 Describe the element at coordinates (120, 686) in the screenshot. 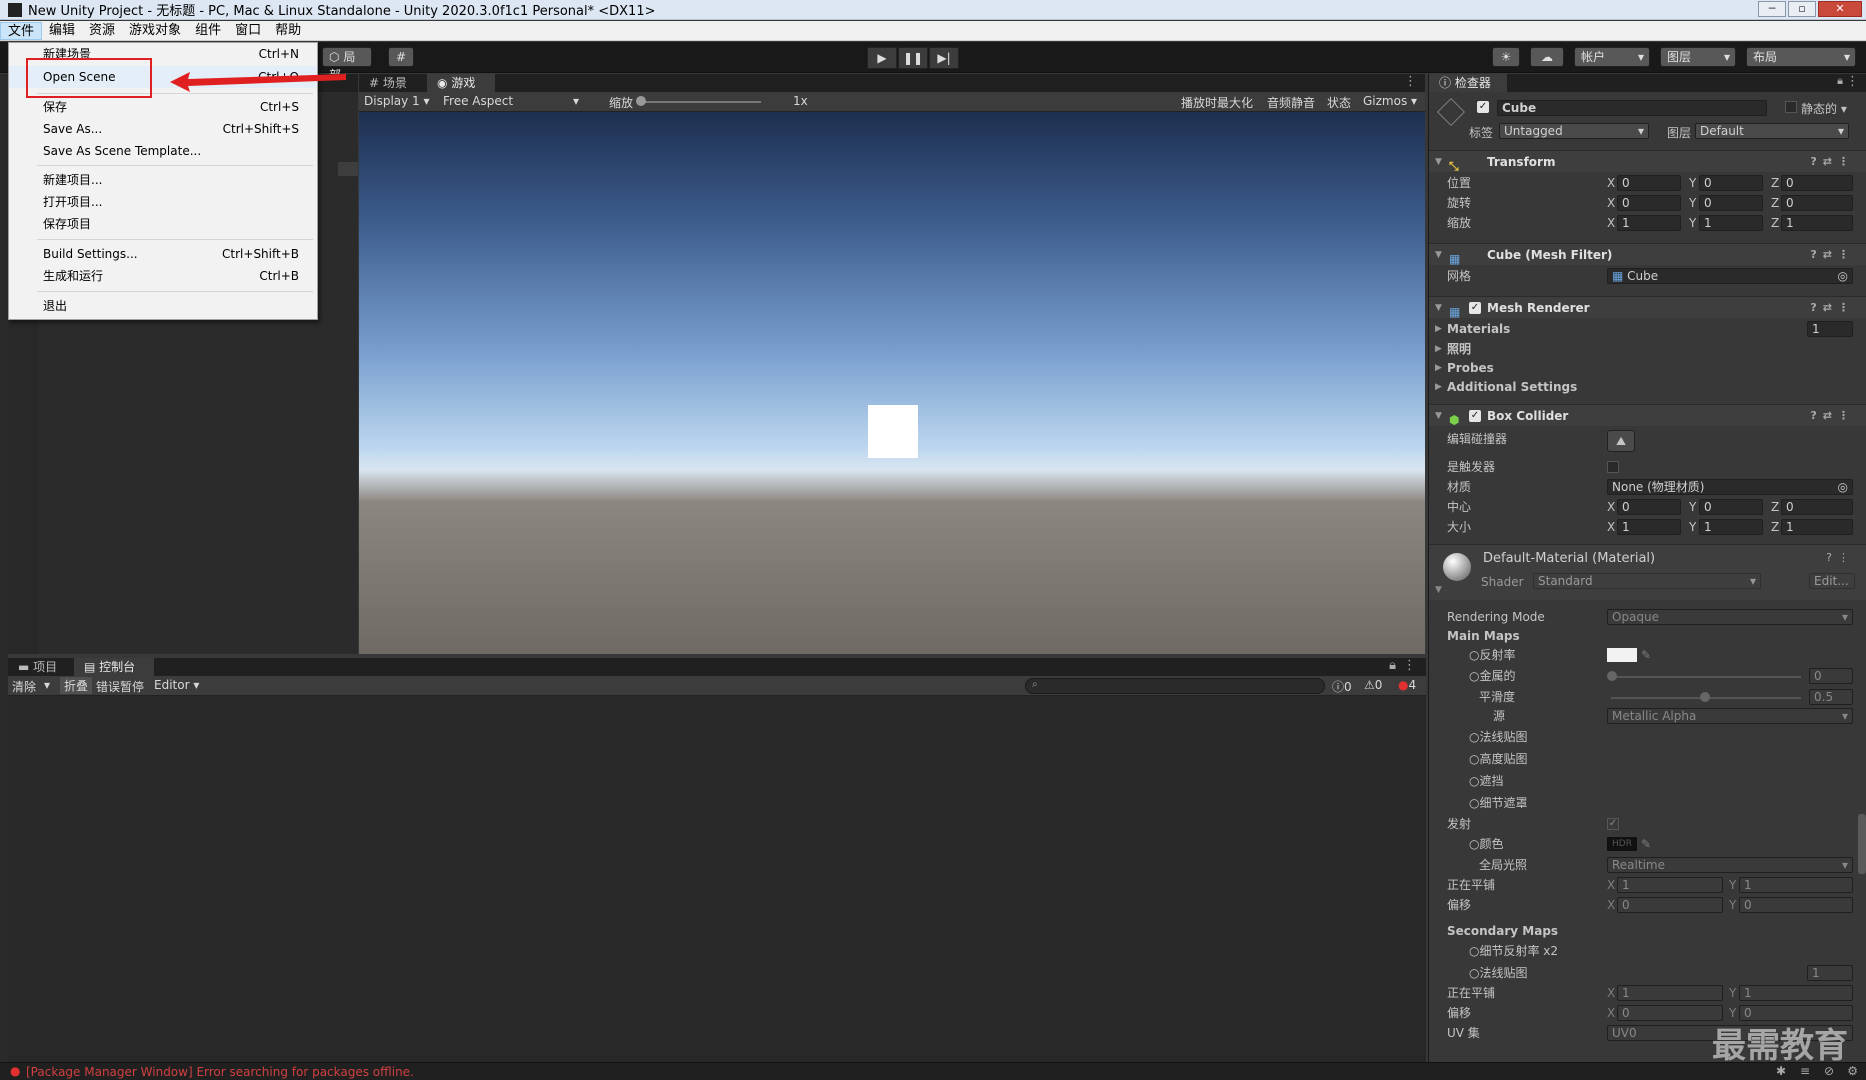

I see `error-pause-toggle: 错误暂停` at that location.